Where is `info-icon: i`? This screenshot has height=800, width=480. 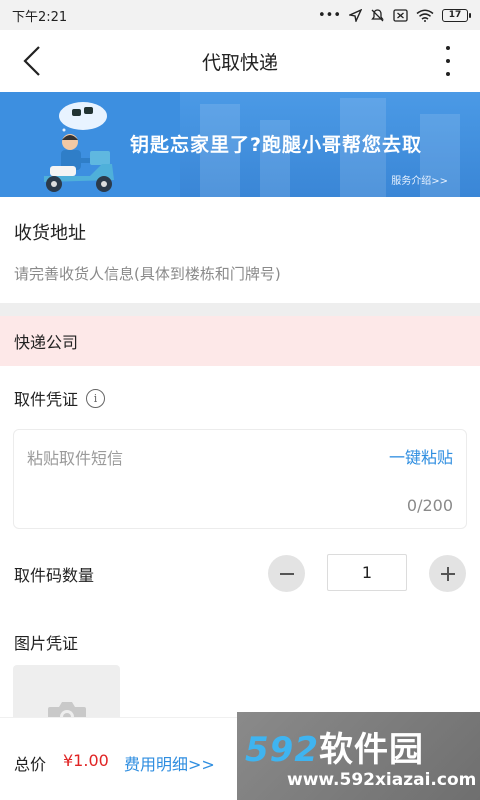
info-icon: i is located at coordinates (96, 398).